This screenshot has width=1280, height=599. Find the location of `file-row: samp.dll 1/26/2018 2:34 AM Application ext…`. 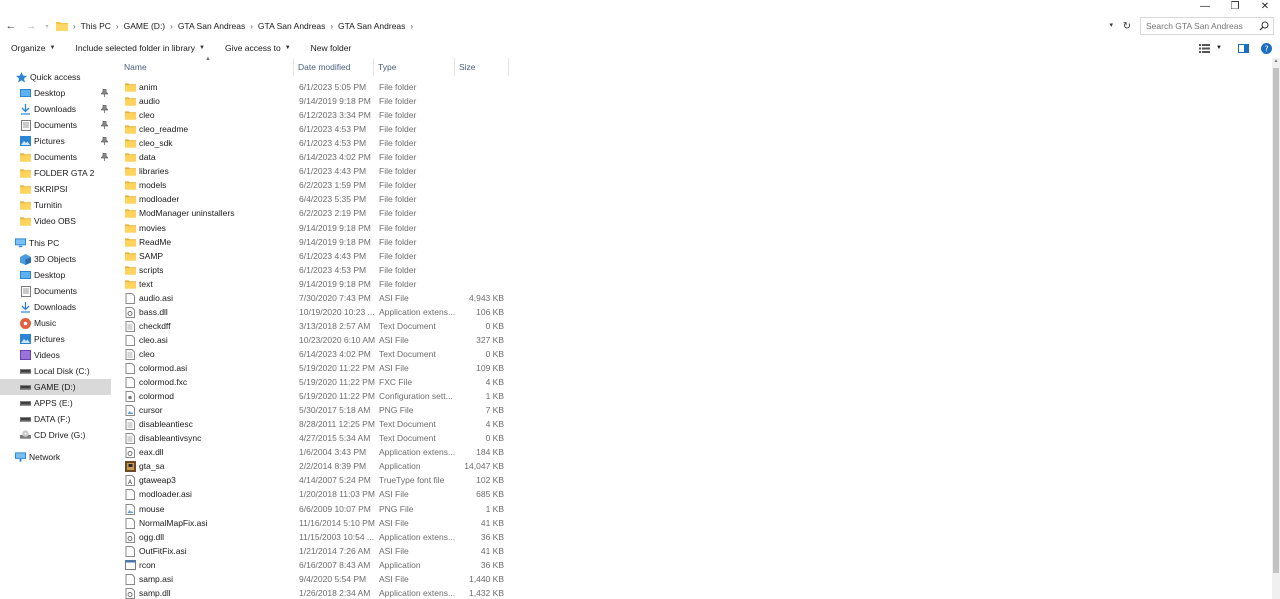

file-row: samp.dll 1/26/2018 2:34 AM Application ext… is located at coordinates (315, 592).